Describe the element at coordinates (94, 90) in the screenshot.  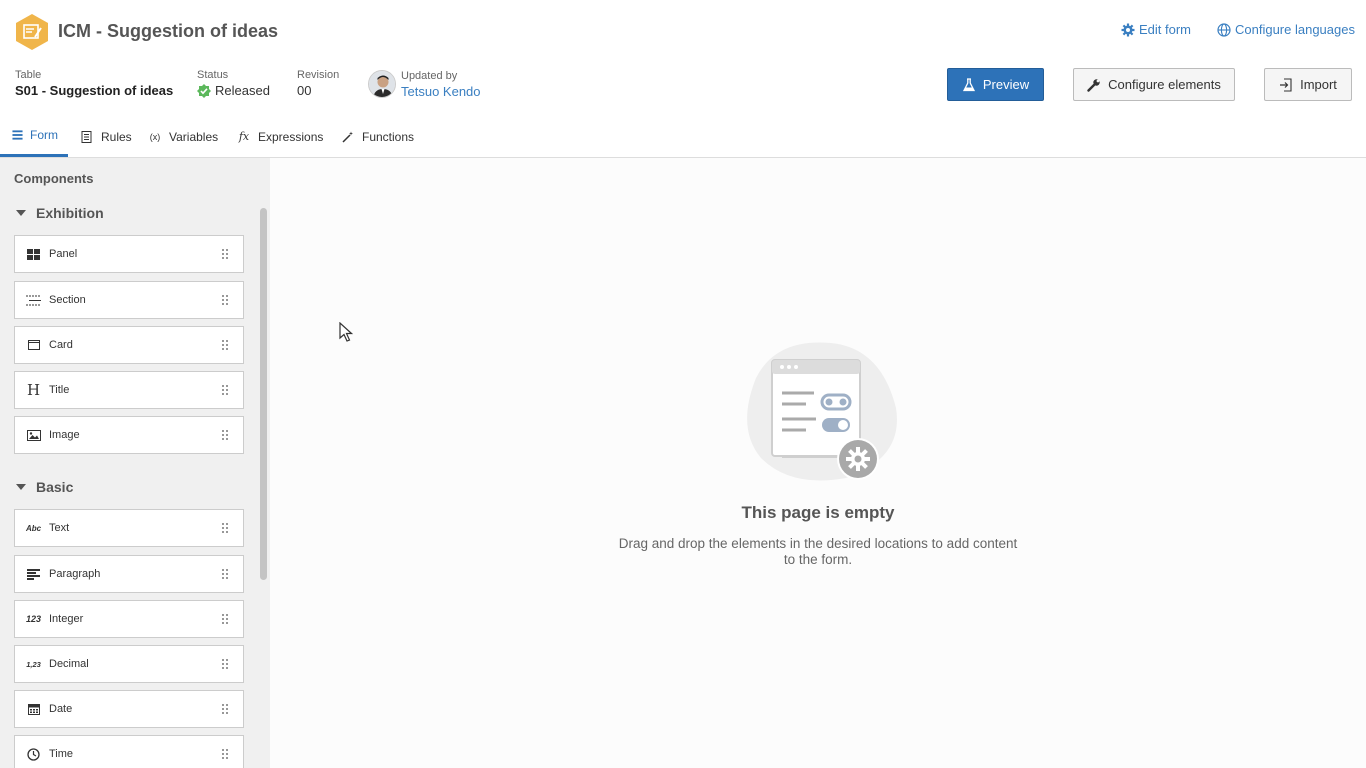
I see `table-value: S01 - Suggestion of ideas` at that location.